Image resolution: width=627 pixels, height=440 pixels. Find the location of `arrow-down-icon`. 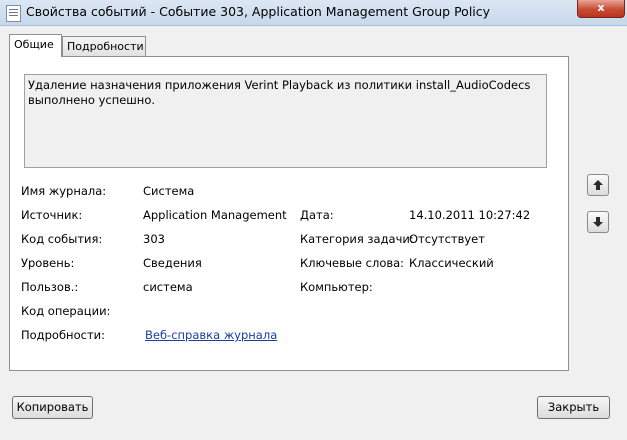

arrow-down-icon is located at coordinates (598, 222).